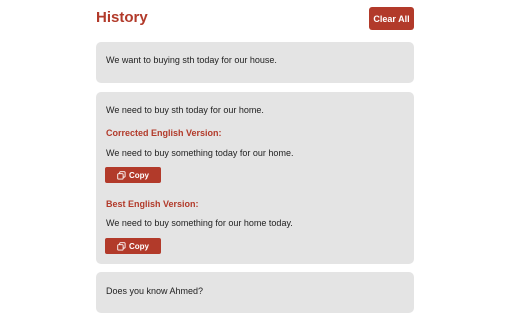  I want to click on copy-best-button: Copy, so click(133, 246).